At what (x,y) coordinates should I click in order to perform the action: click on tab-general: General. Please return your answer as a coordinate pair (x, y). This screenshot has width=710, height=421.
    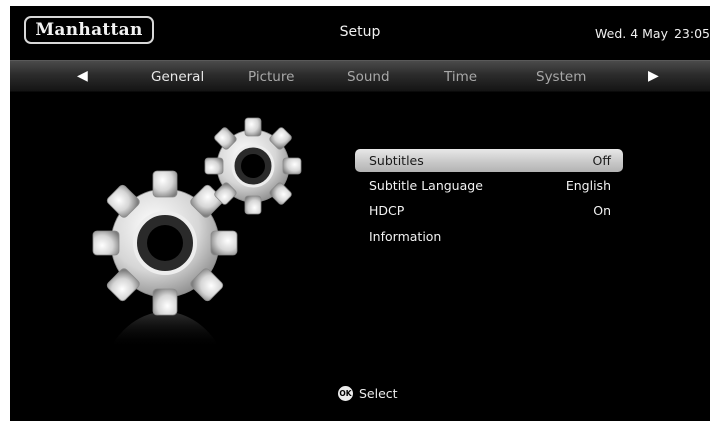
    Looking at the image, I should click on (177, 77).